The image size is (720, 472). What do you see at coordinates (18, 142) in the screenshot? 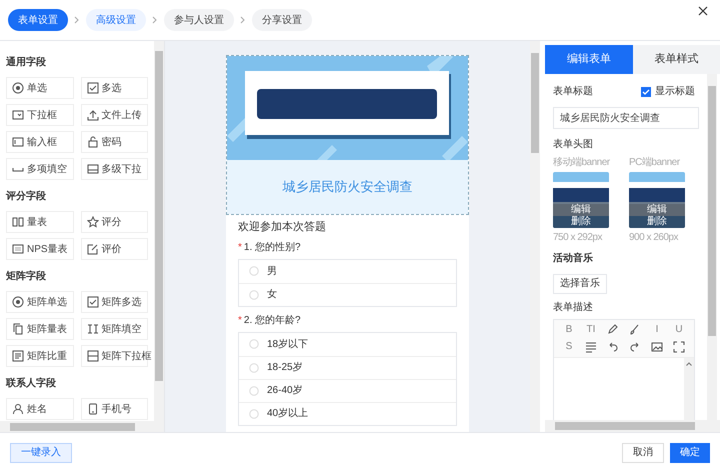
I see `input-icon` at bounding box center [18, 142].